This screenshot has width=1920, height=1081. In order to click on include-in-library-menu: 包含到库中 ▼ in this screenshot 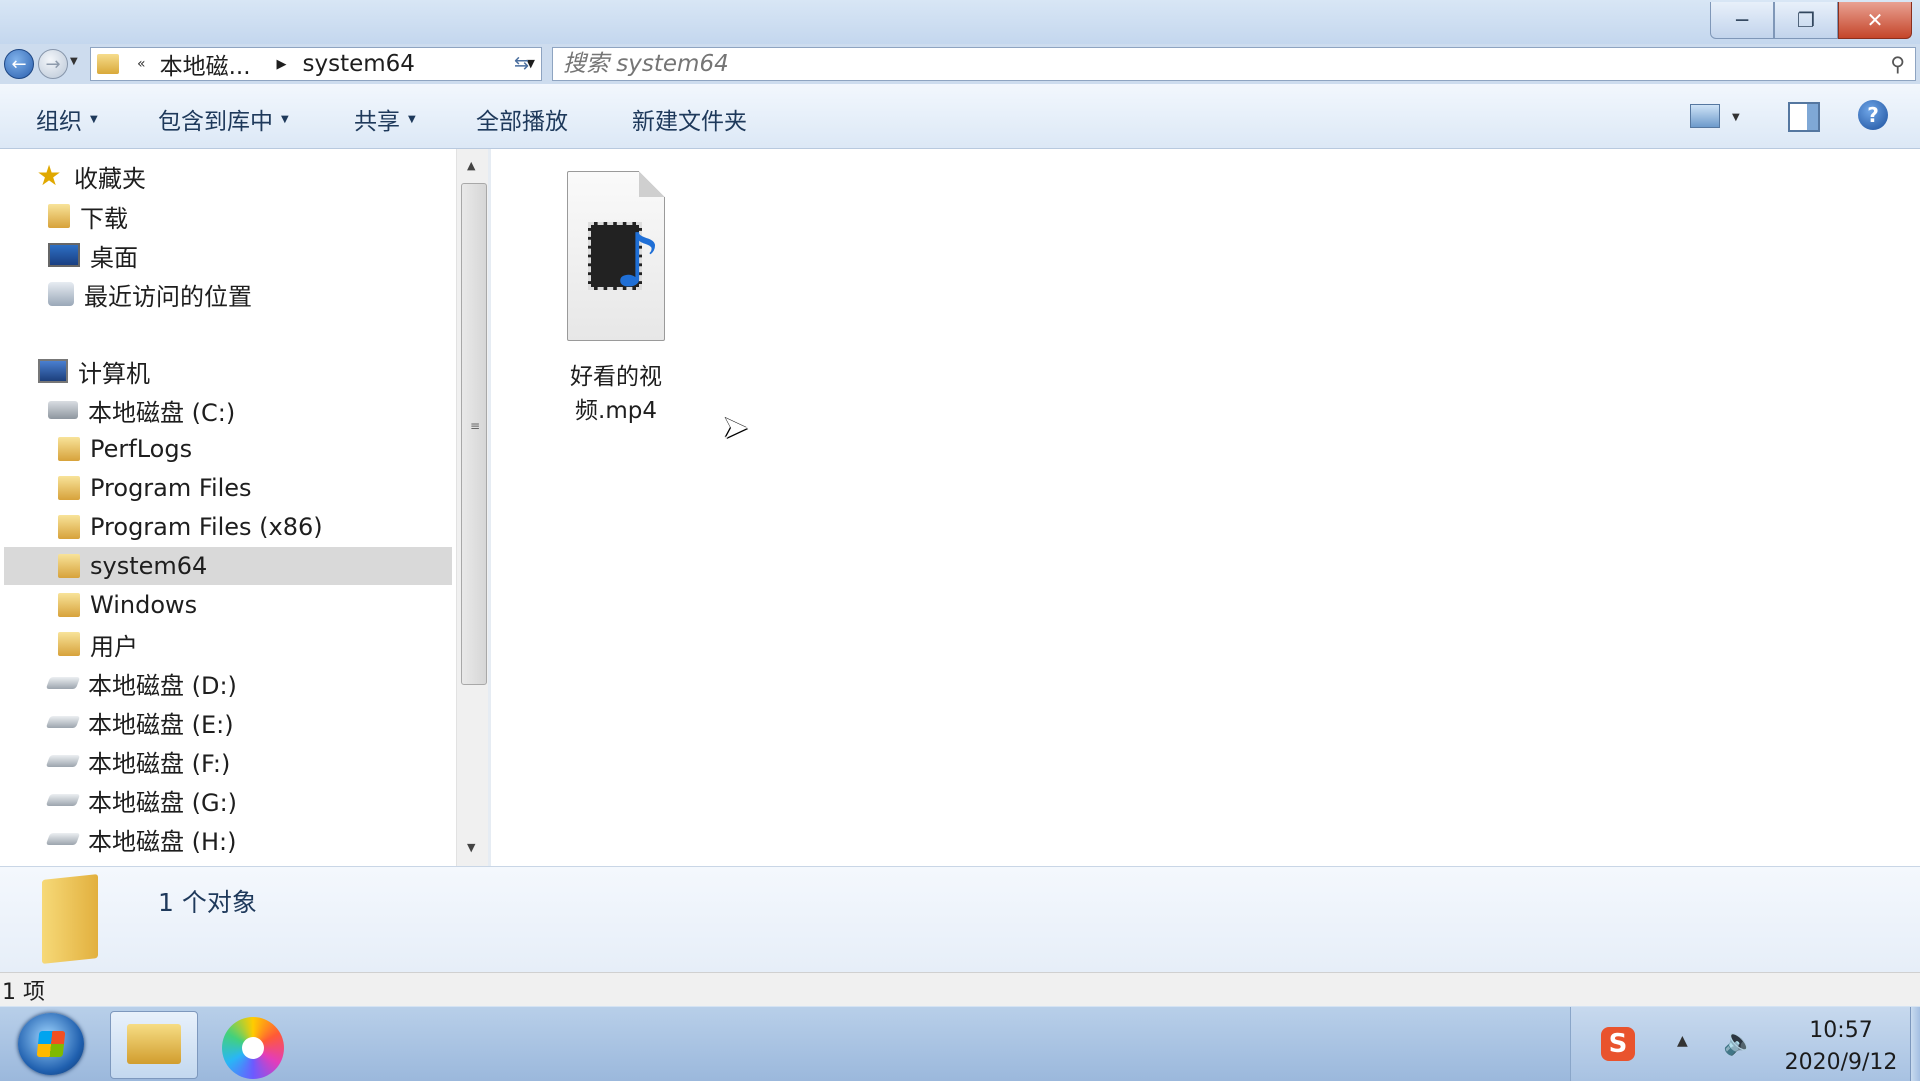, I will do `click(223, 119)`.